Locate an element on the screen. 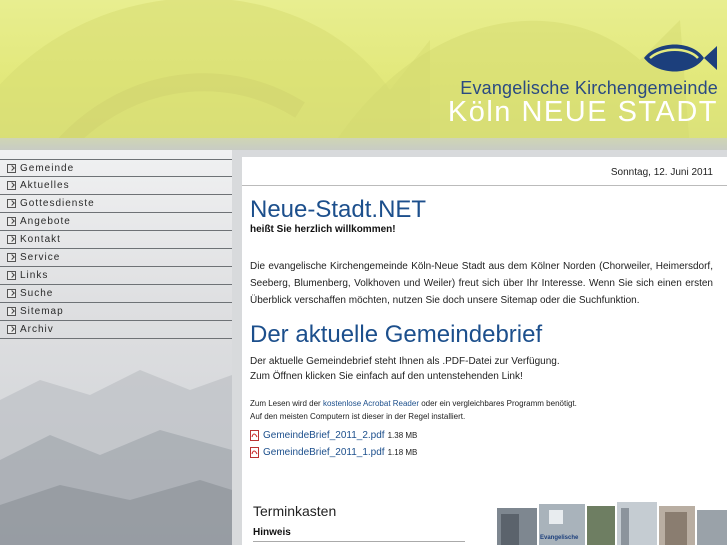 This screenshot has width=727, height=545. nav-item-service: Service is located at coordinates (116, 258).